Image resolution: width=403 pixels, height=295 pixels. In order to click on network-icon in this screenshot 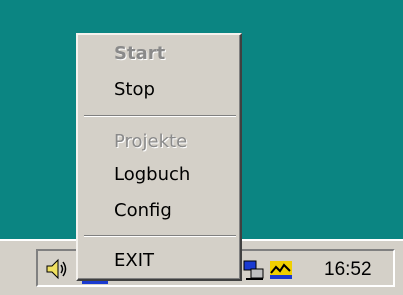, I will do `click(254, 270)`.